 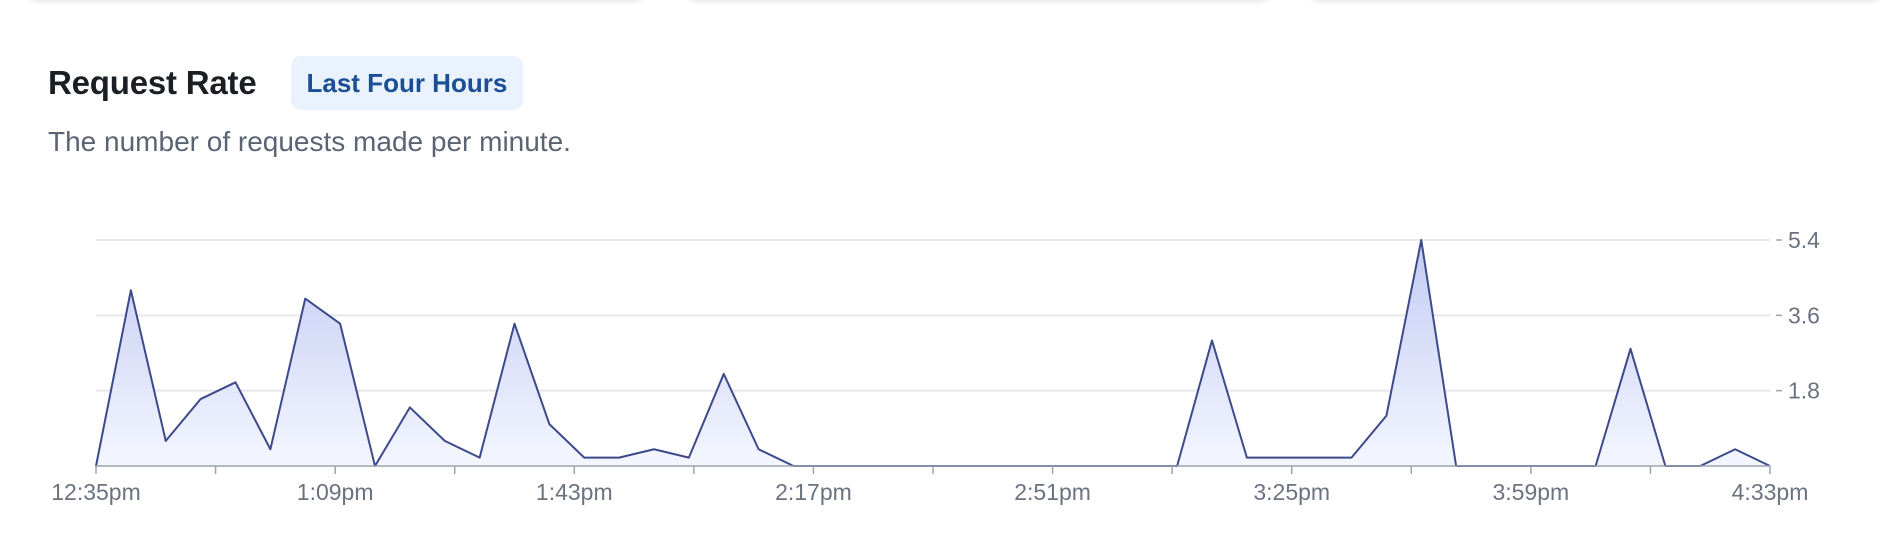 I want to click on x-tick-label: 3:25pm, so click(x=1291, y=492).